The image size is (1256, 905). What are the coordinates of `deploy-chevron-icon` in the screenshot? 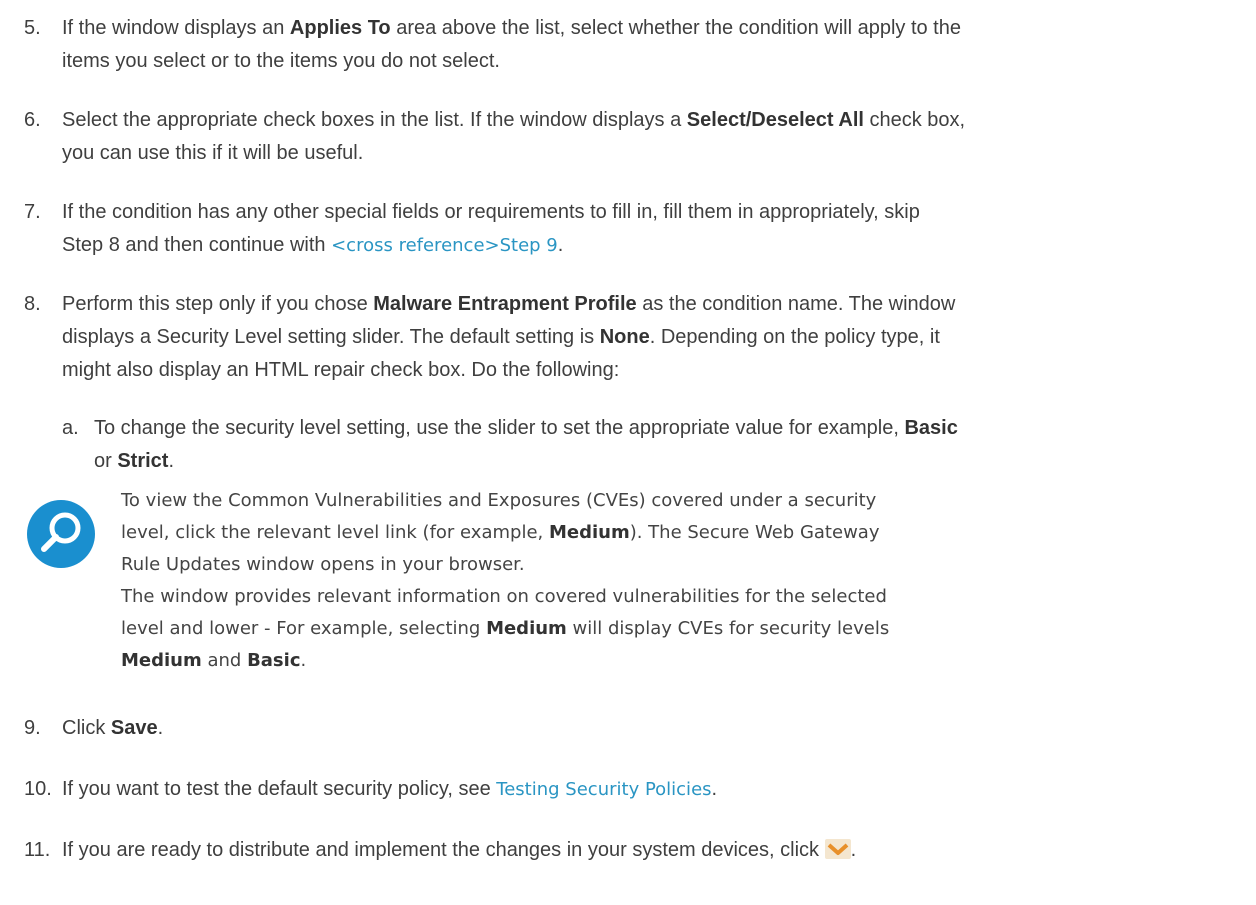 It's located at (837, 848).